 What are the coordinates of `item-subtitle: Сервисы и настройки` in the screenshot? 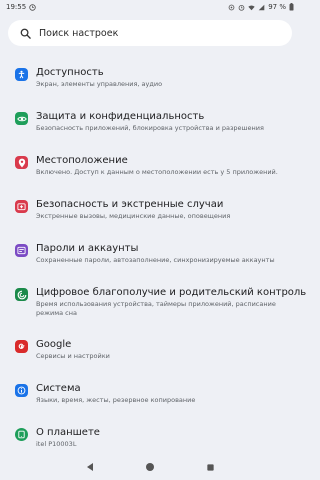 It's located at (73, 356).